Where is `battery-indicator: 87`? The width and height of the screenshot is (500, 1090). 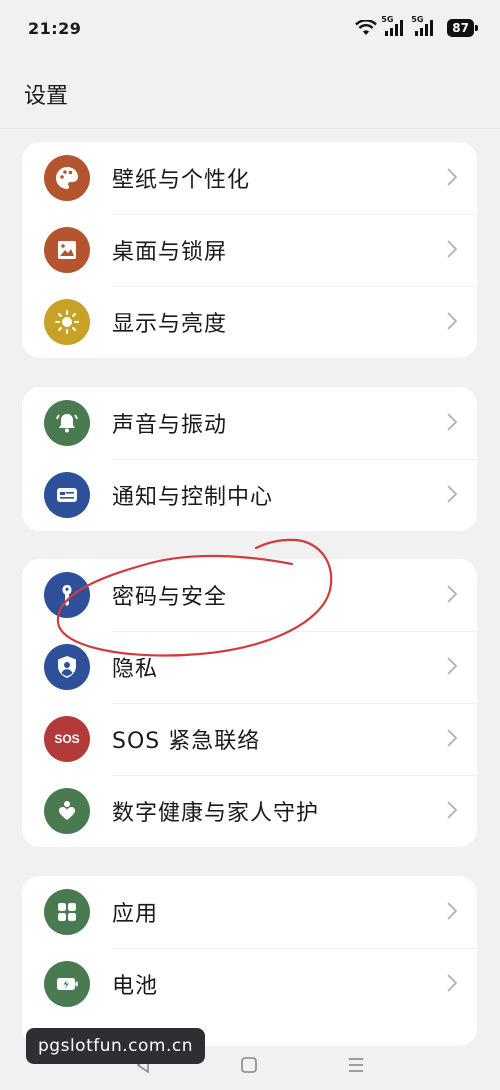
battery-indicator: 87 is located at coordinates (462, 28).